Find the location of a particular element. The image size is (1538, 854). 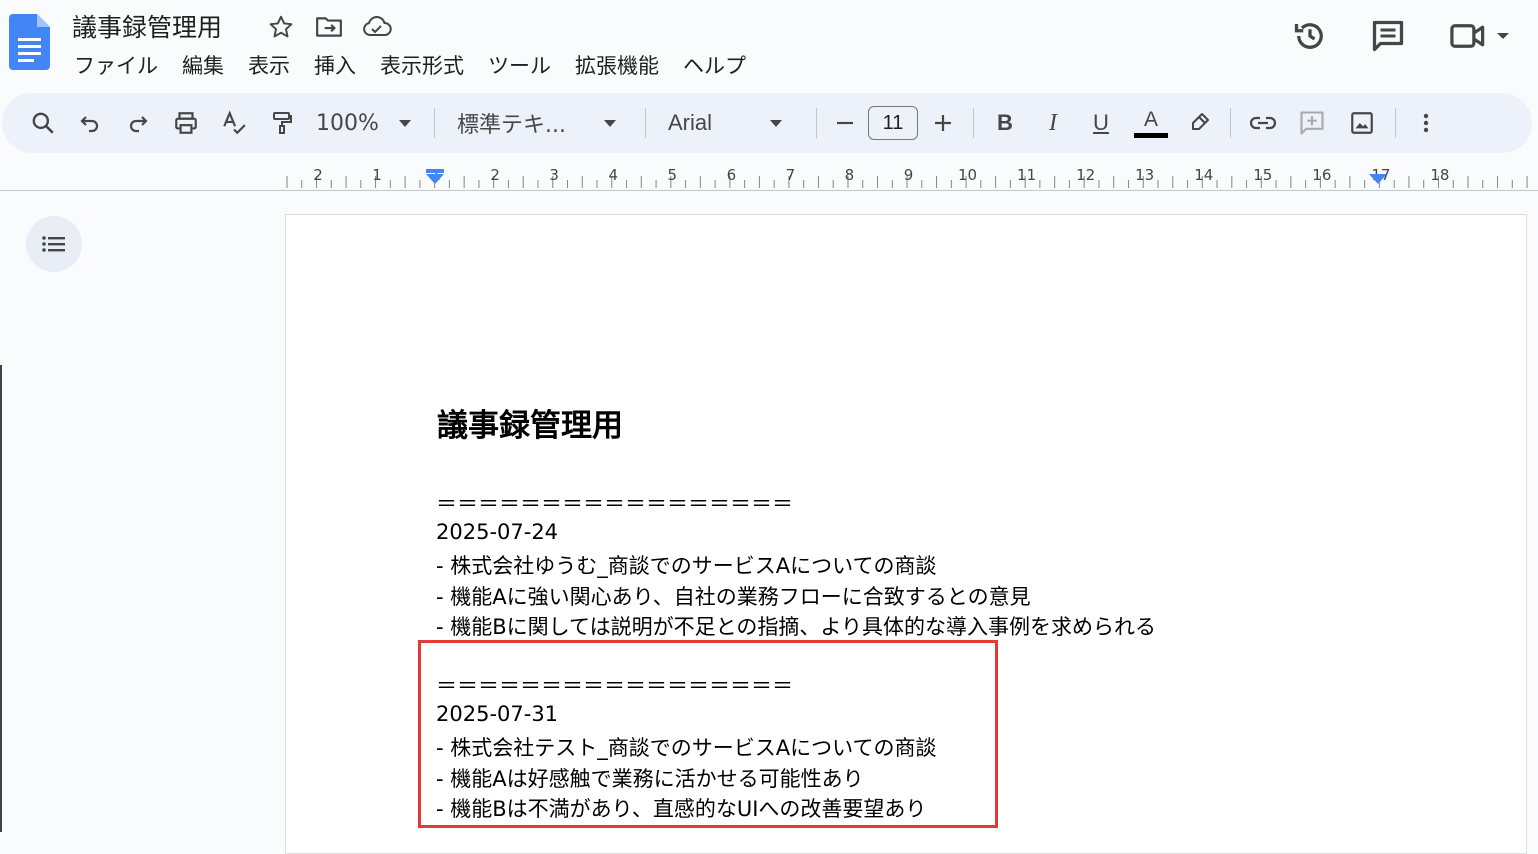

ruler-left-indent-marker-bar is located at coordinates (435, 171).